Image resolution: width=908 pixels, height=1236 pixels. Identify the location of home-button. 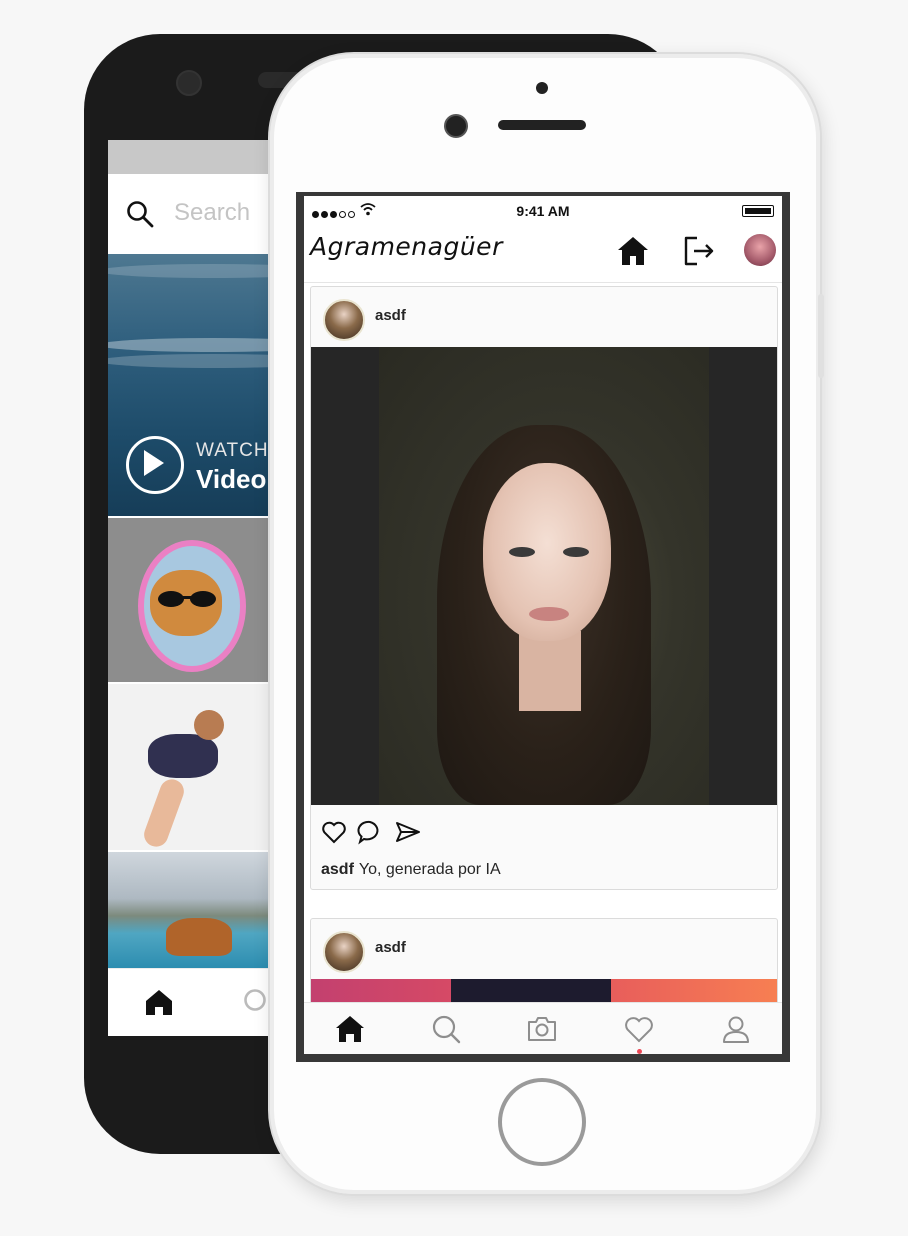
(542, 1122).